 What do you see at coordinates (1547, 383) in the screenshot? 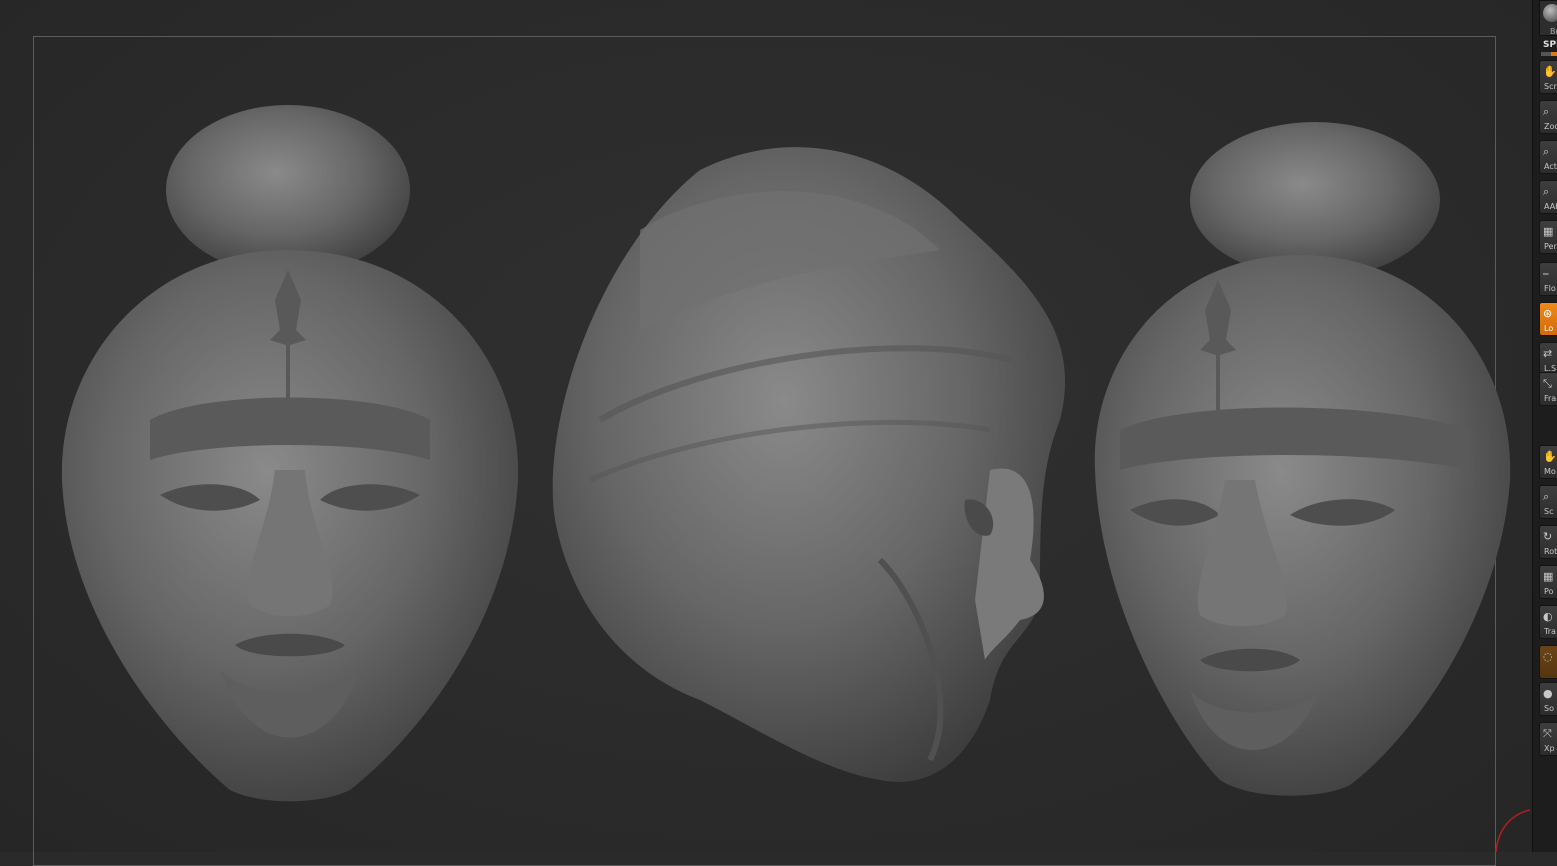
I see `frame-icon: ⤡` at bounding box center [1547, 383].